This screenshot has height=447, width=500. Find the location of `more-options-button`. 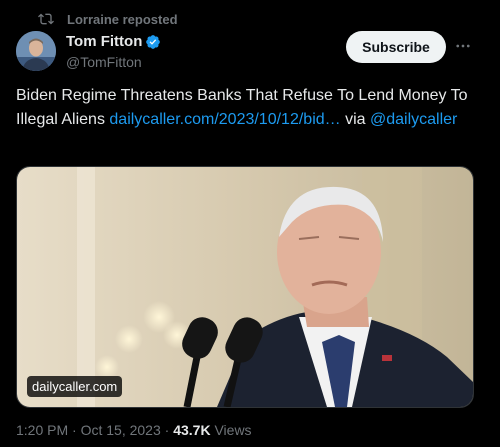

more-options-button is located at coordinates (463, 46).